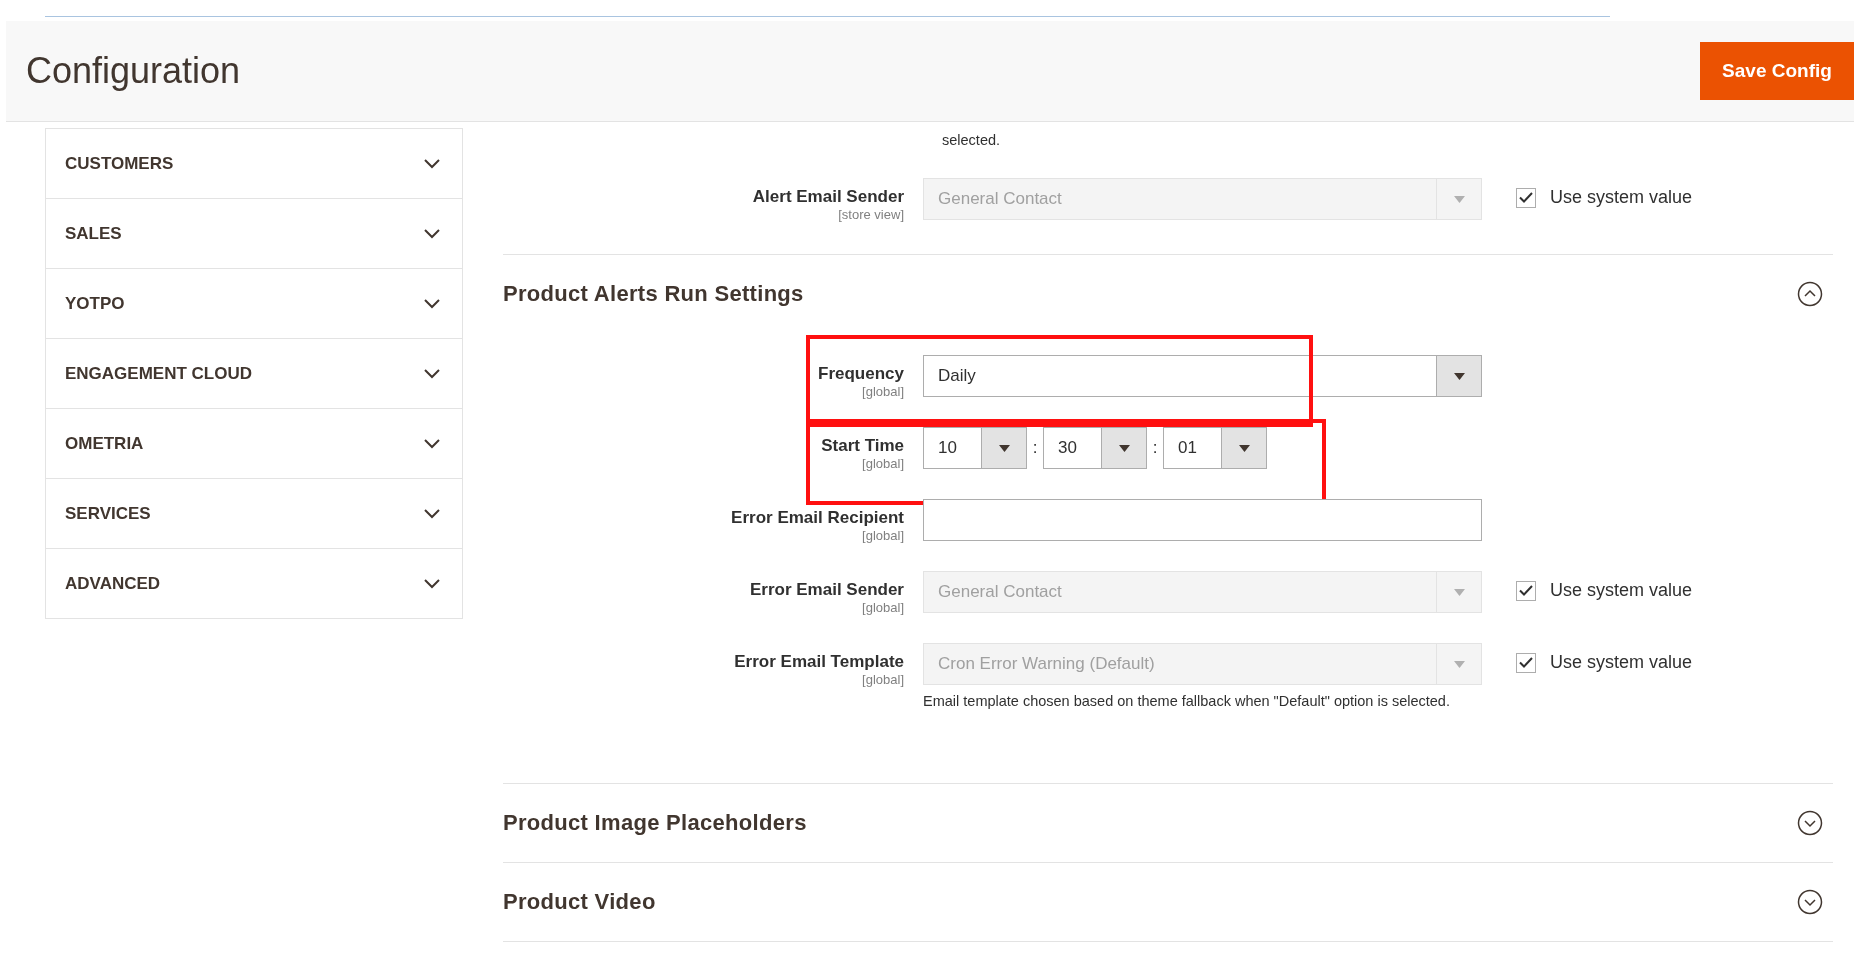  I want to click on field-label: Alert Email Sender, so click(827, 197).